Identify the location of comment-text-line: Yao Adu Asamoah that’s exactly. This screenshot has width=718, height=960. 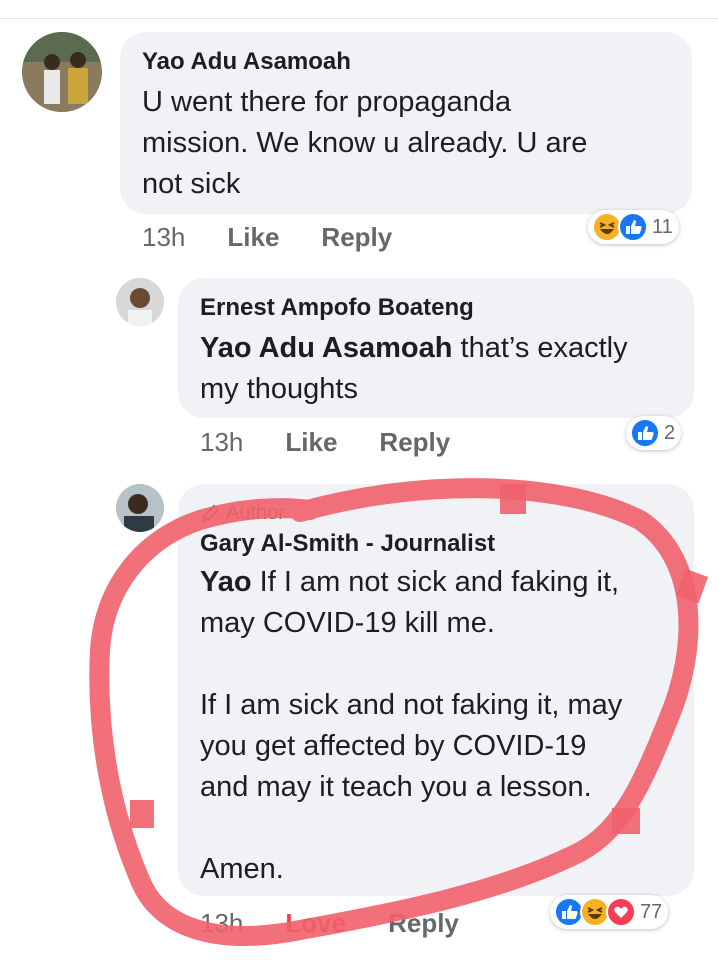
(414, 348).